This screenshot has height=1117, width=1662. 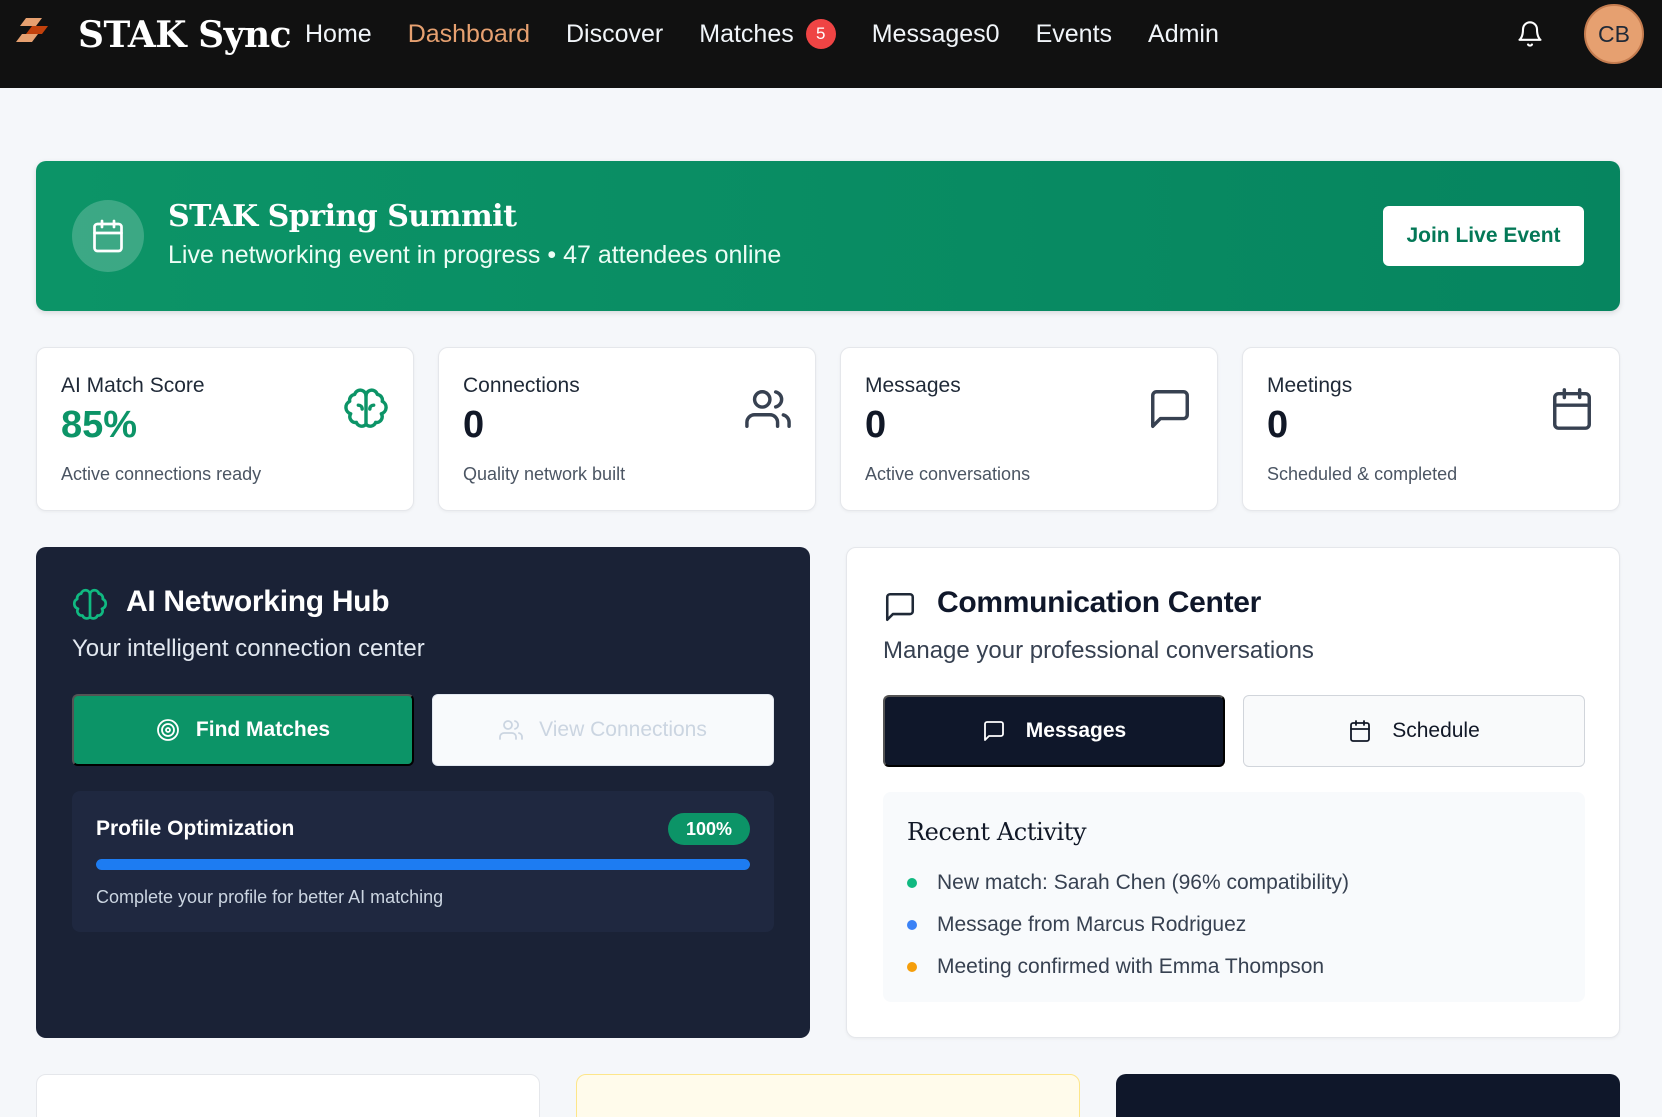 What do you see at coordinates (161, 474) in the screenshot?
I see `stat-subtext: Active connections ready` at bounding box center [161, 474].